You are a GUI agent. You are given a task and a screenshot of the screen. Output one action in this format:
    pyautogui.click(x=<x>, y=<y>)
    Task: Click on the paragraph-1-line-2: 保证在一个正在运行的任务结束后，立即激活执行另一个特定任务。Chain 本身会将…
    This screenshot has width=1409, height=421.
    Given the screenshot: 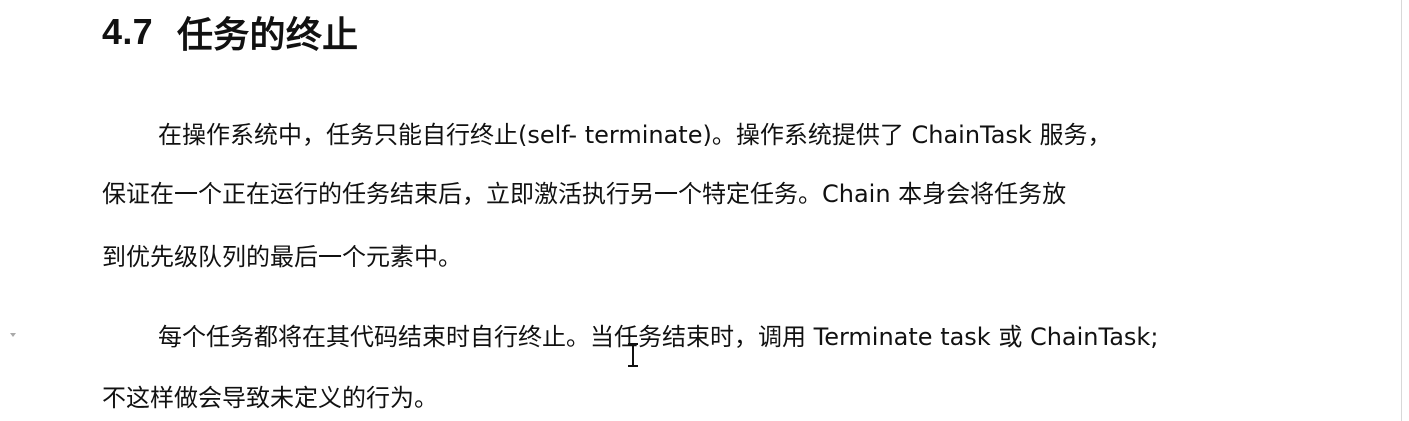 What is the action you would take?
    pyautogui.click(x=584, y=194)
    